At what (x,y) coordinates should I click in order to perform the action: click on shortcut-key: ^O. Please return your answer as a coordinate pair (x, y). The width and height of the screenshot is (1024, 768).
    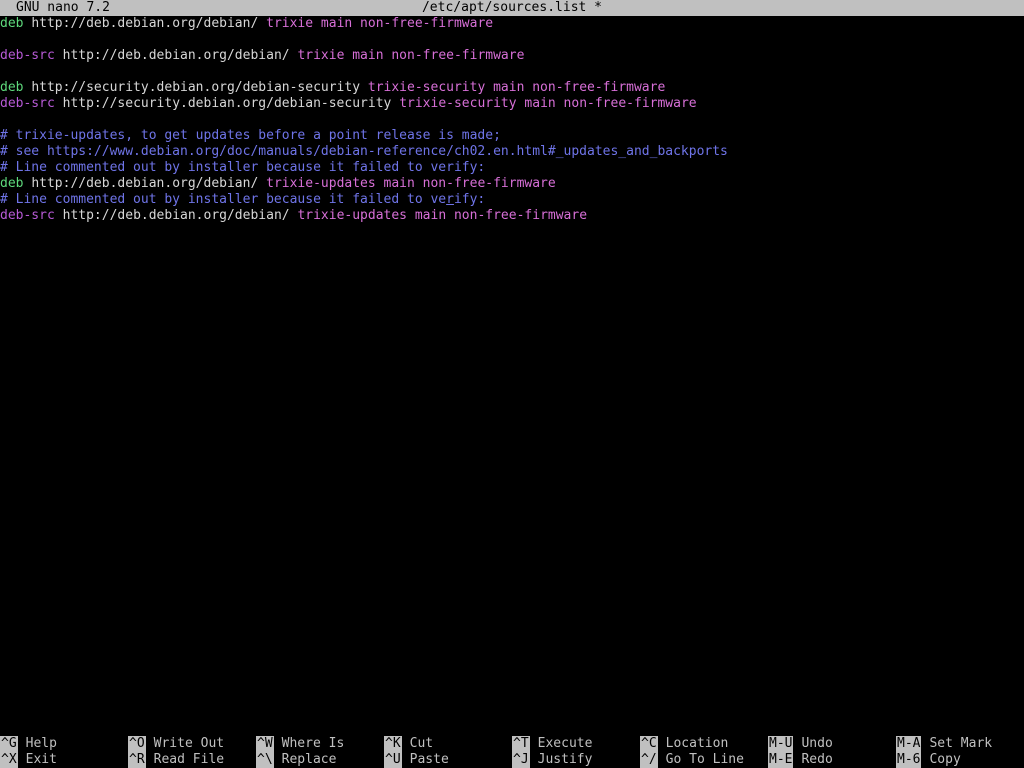
    Looking at the image, I should click on (137, 744).